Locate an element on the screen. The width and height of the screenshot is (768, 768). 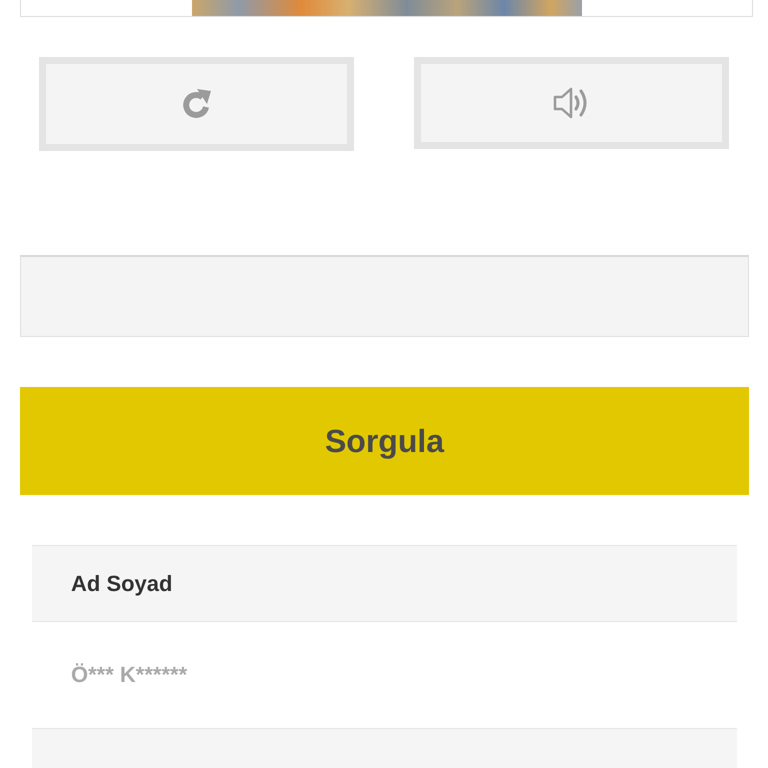
refresh-icon is located at coordinates (196, 104).